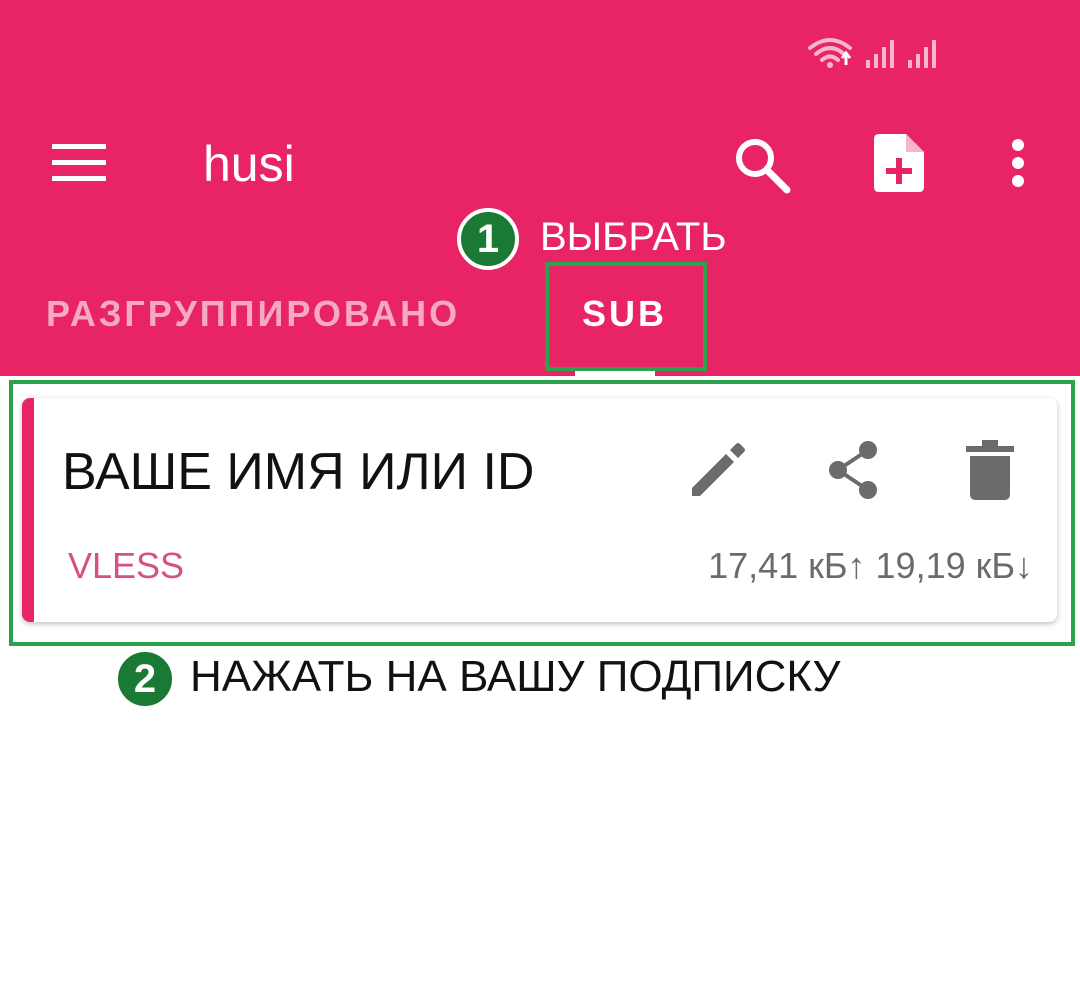  What do you see at coordinates (515, 676) in the screenshot?
I see `step-2-label: НАЖАТЬ НА ВАШУ ПОДПИСКУ` at bounding box center [515, 676].